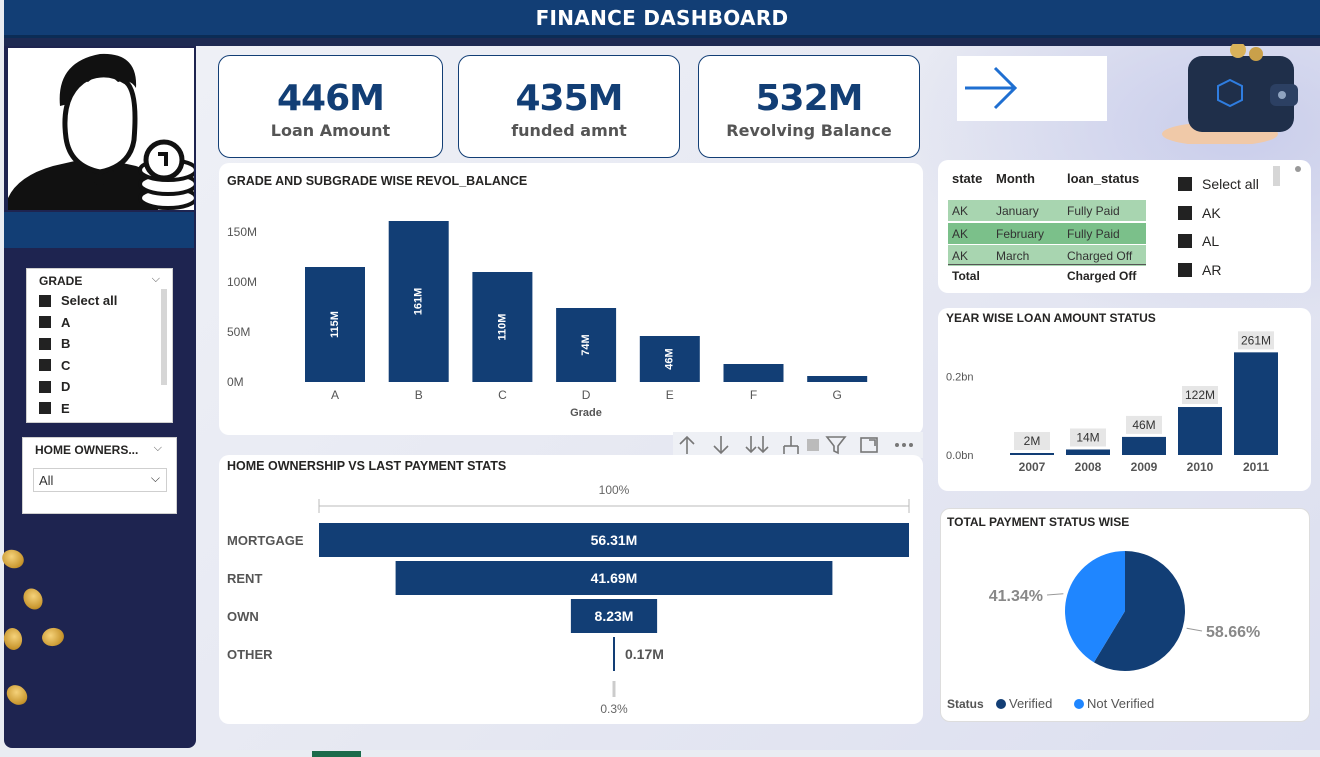  Describe the element at coordinates (330, 106) in the screenshot. I see `kpi-card-loan-amount: 446M Loan Amount` at that location.